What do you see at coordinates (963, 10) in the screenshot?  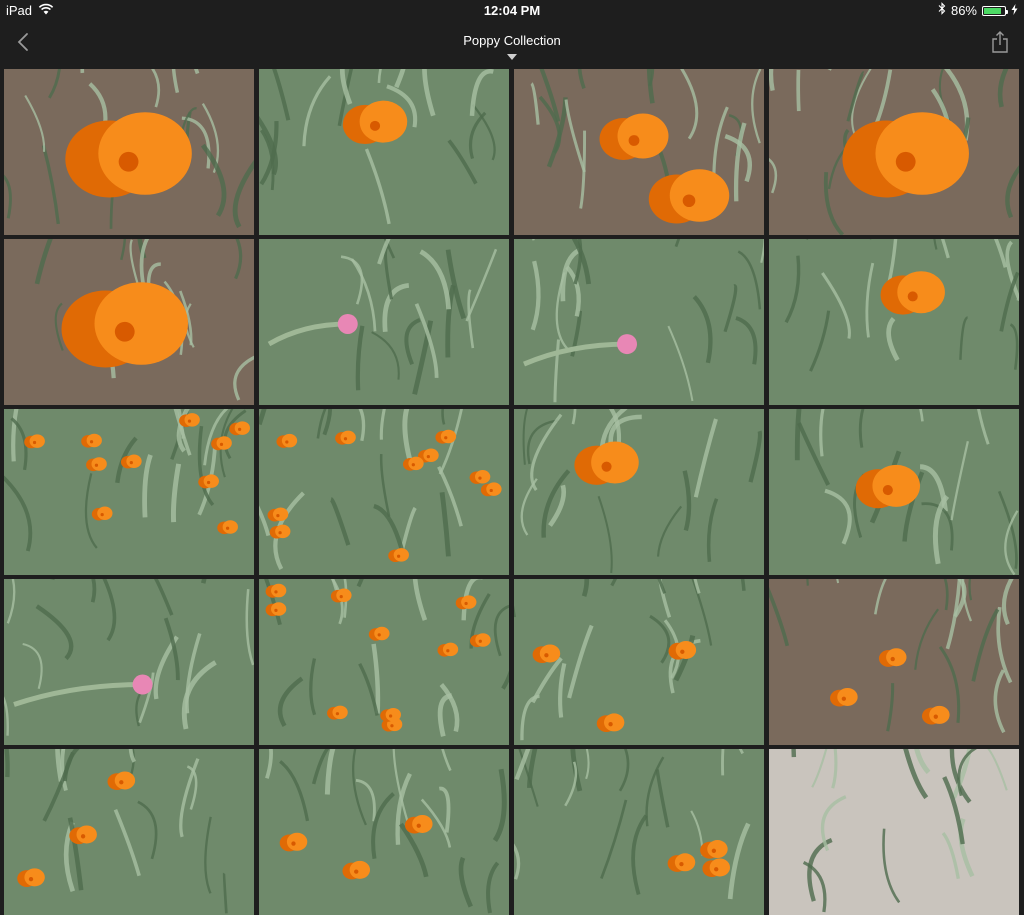 I see `battery-percent: 86%` at bounding box center [963, 10].